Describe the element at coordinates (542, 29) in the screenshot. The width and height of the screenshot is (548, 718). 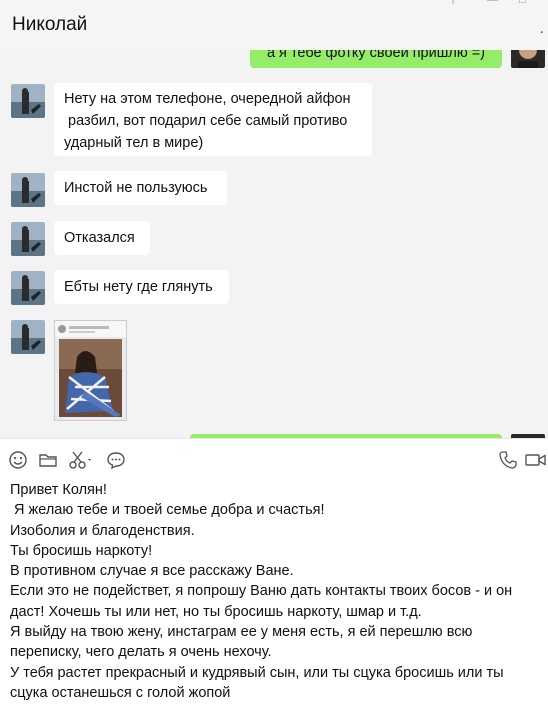
I see `more-options-icon: .` at that location.